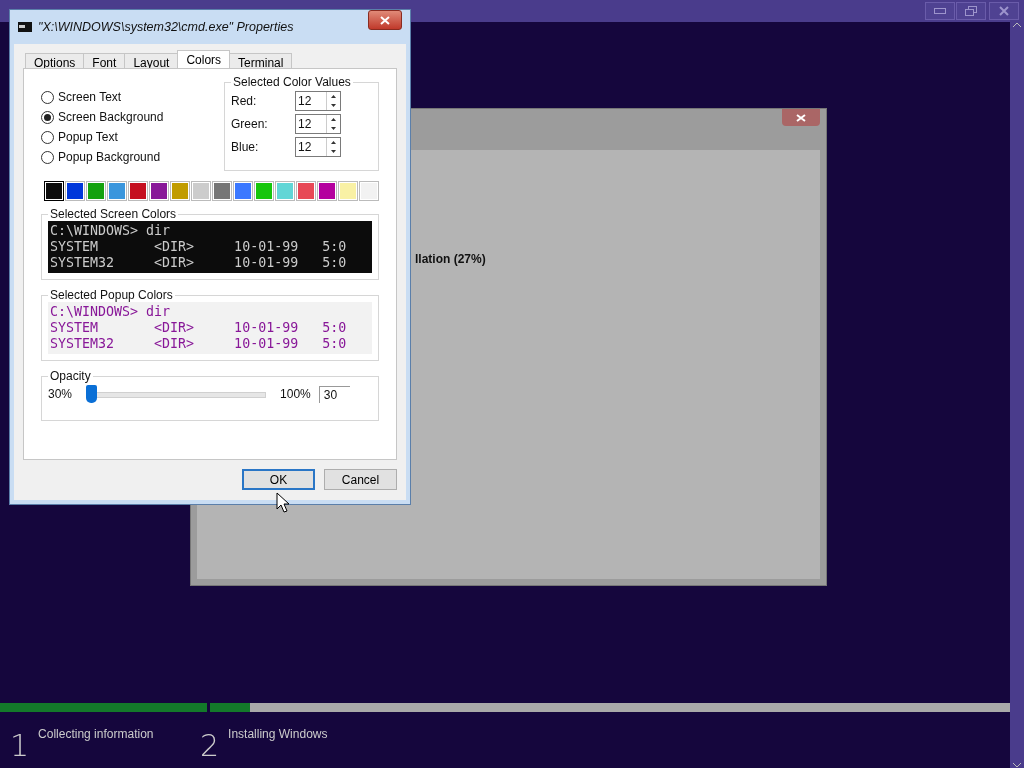 The width and height of the screenshot is (1024, 768). What do you see at coordinates (261, 60) in the screenshot?
I see `tab: Terminal` at bounding box center [261, 60].